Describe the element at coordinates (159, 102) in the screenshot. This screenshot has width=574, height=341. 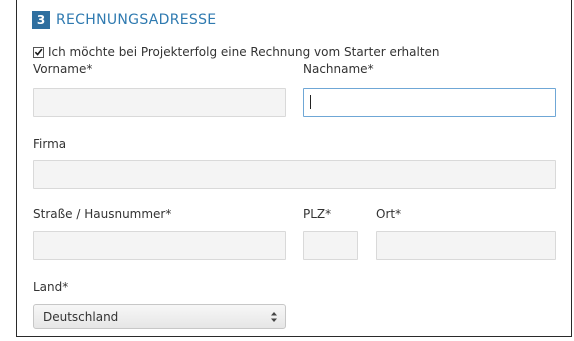
I see `vorname-input` at that location.